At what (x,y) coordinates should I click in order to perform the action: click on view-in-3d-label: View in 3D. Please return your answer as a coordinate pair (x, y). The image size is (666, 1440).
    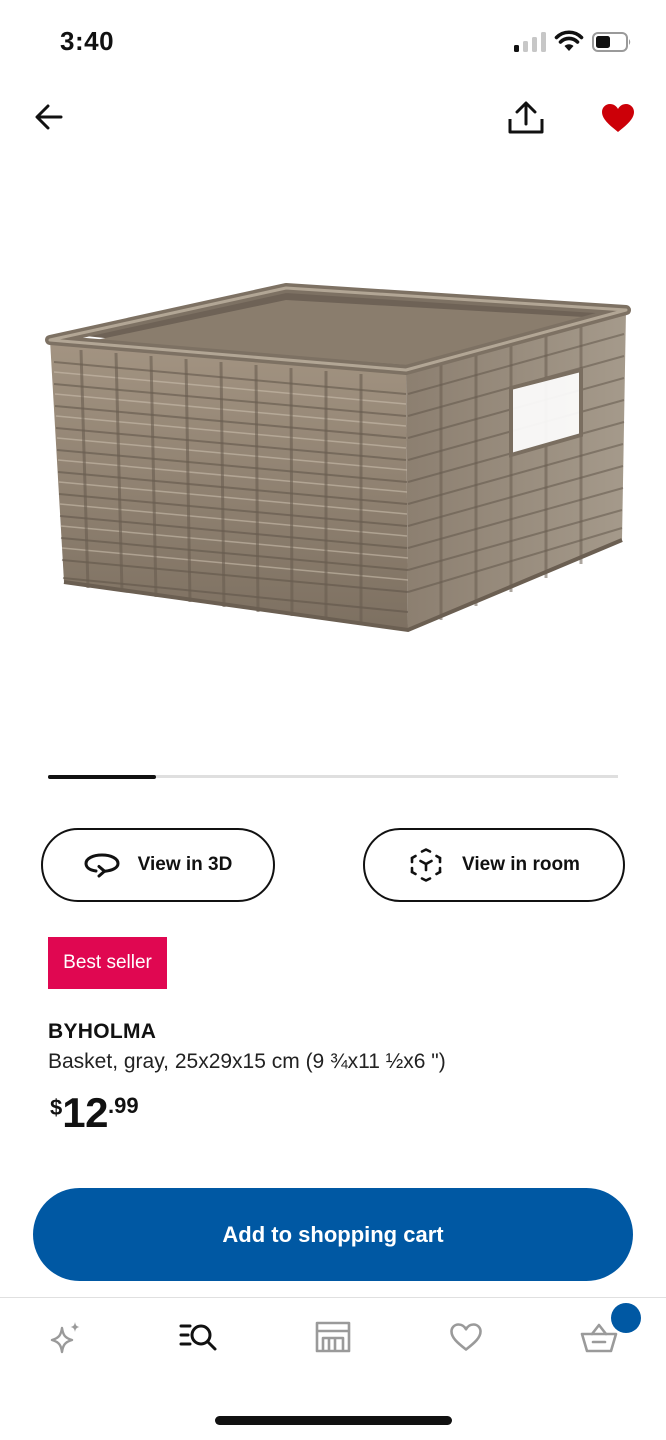
    Looking at the image, I should click on (185, 864).